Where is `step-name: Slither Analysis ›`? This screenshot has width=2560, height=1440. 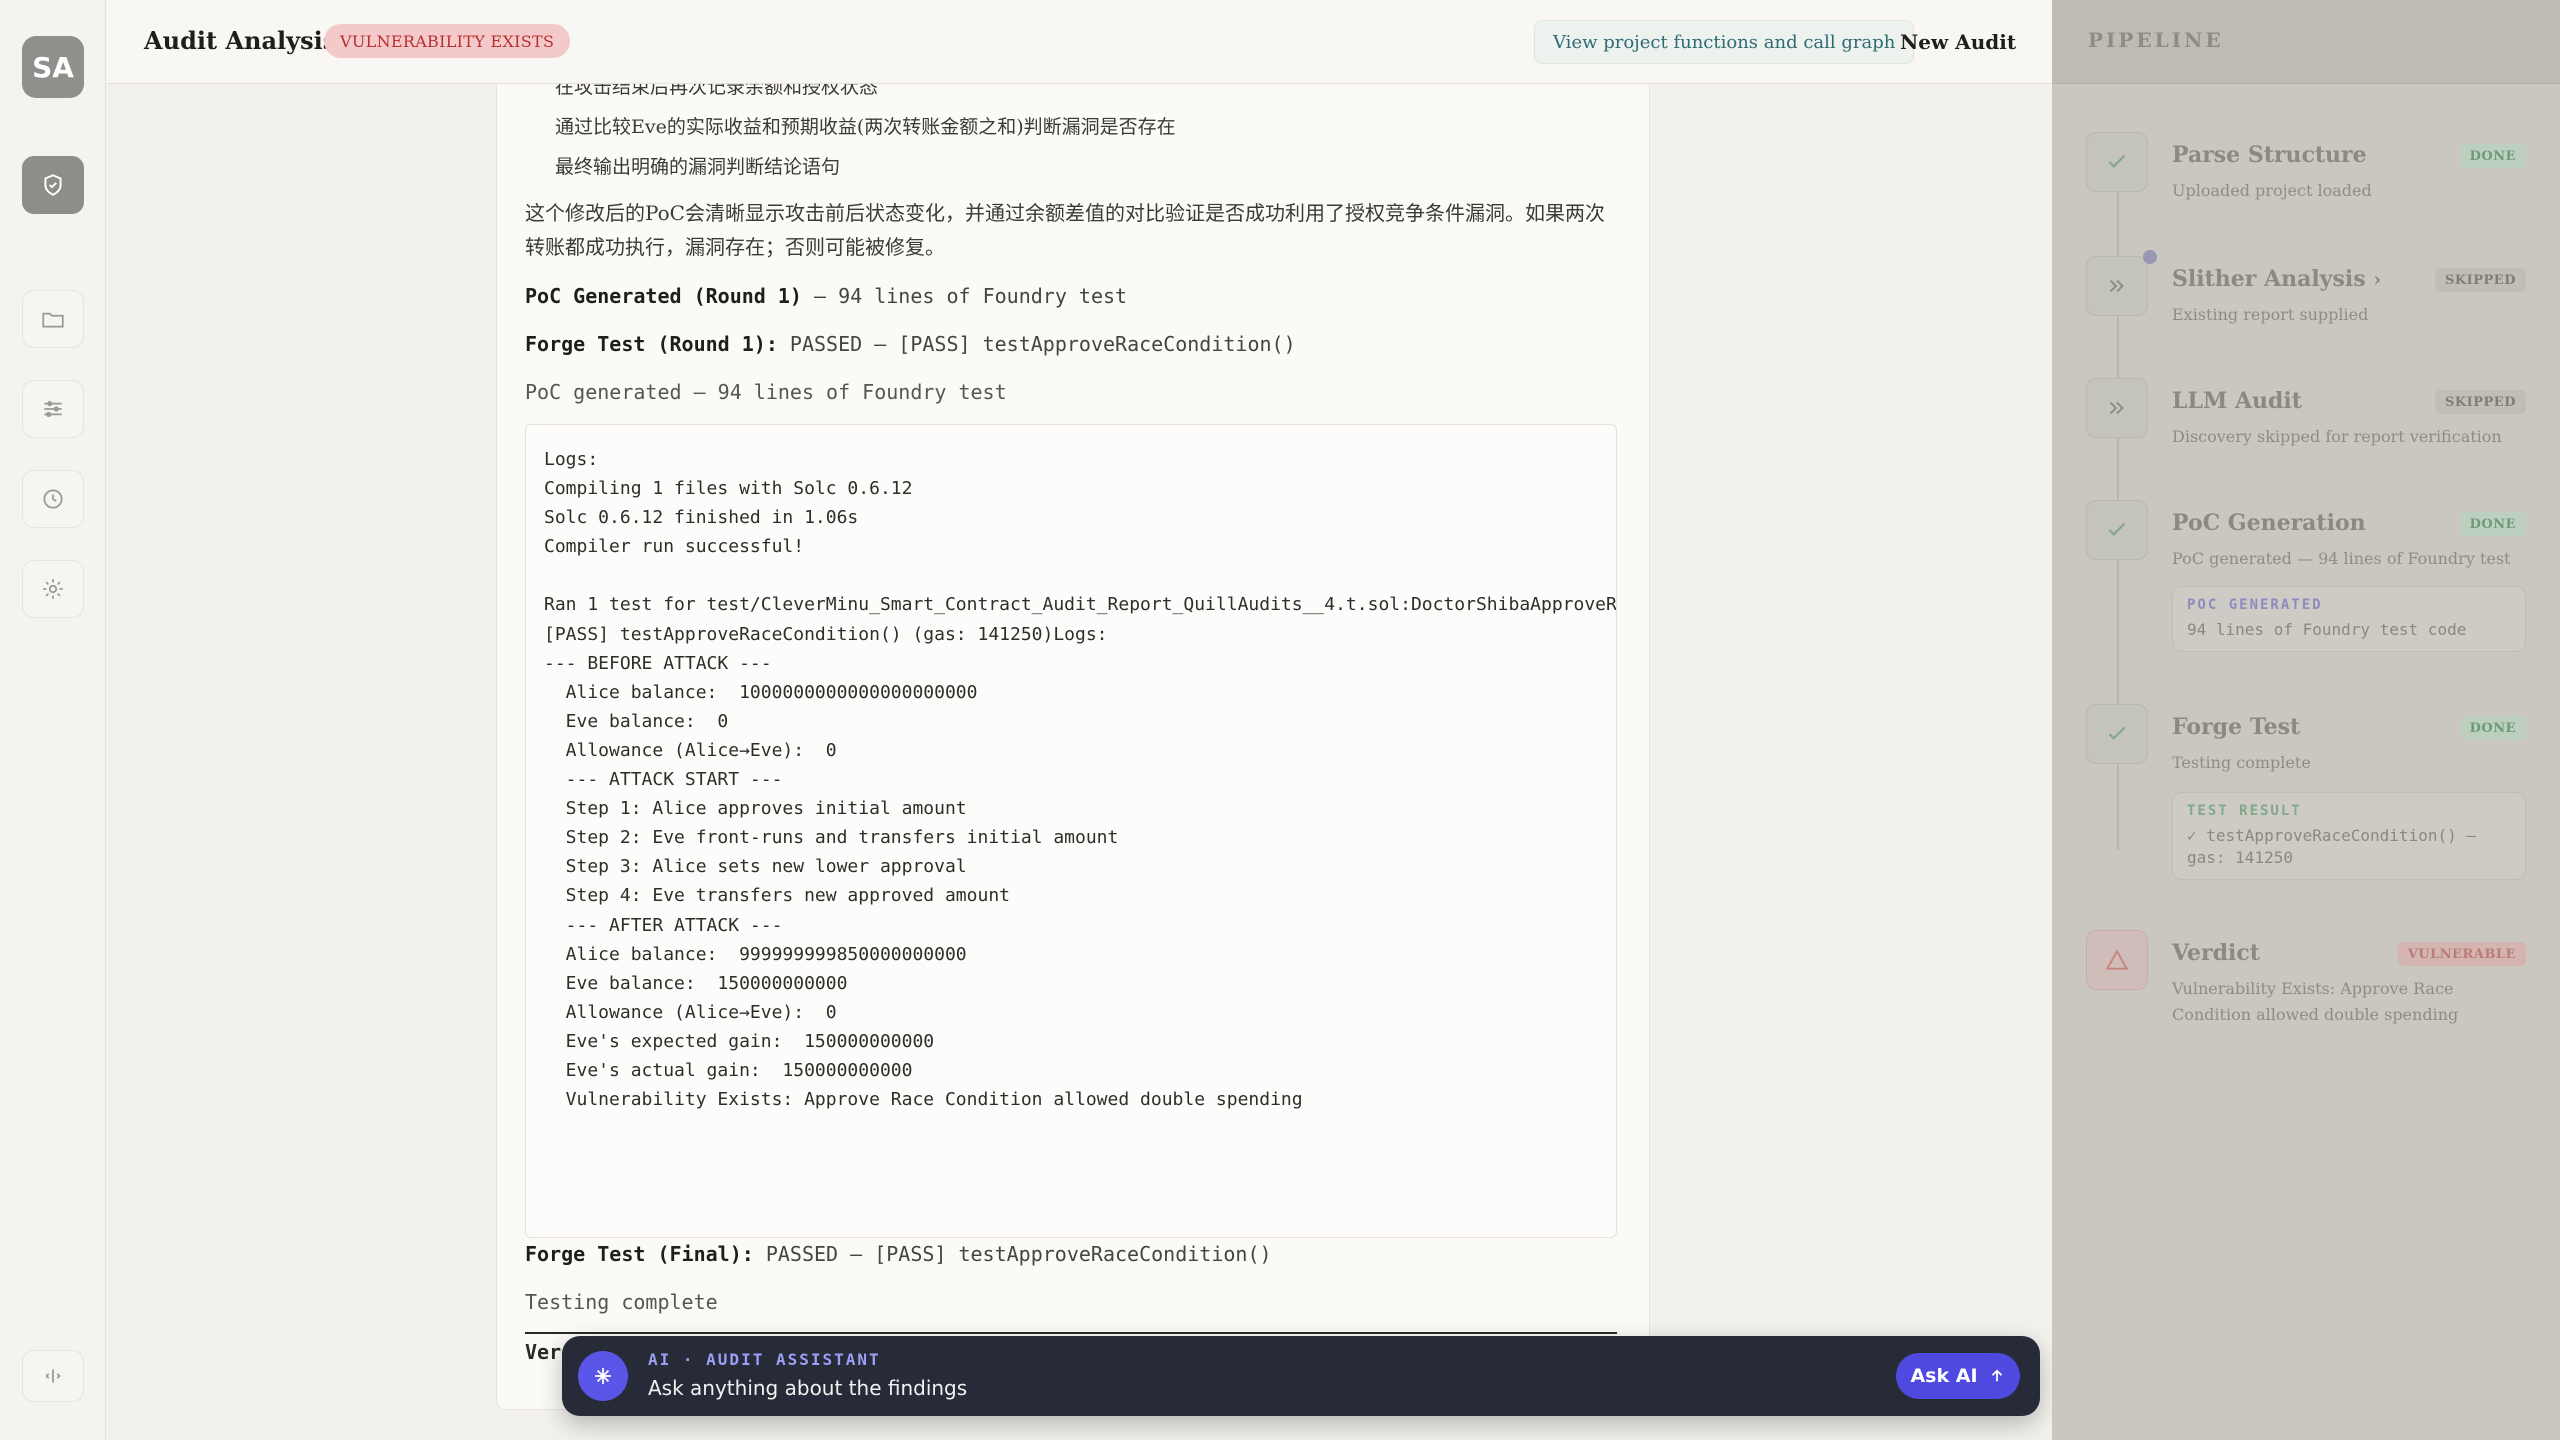 step-name: Slither Analysis › is located at coordinates (2276, 279).